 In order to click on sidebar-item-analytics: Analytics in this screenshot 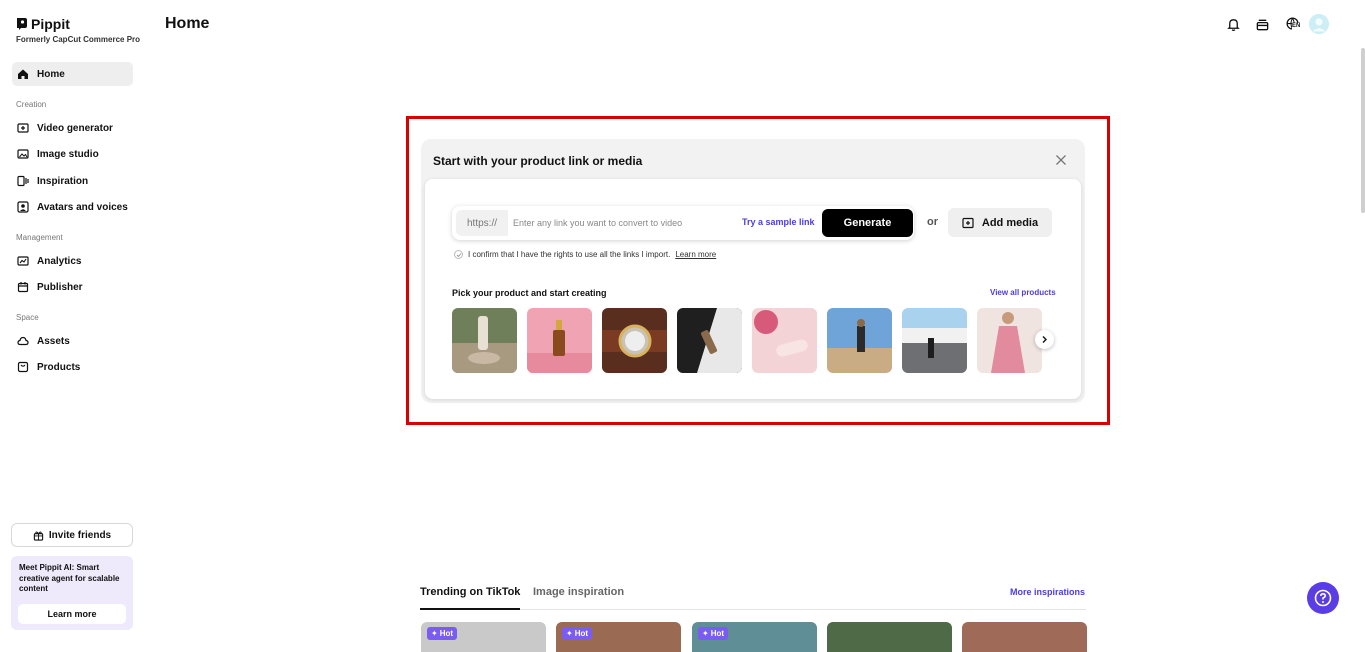, I will do `click(72, 261)`.